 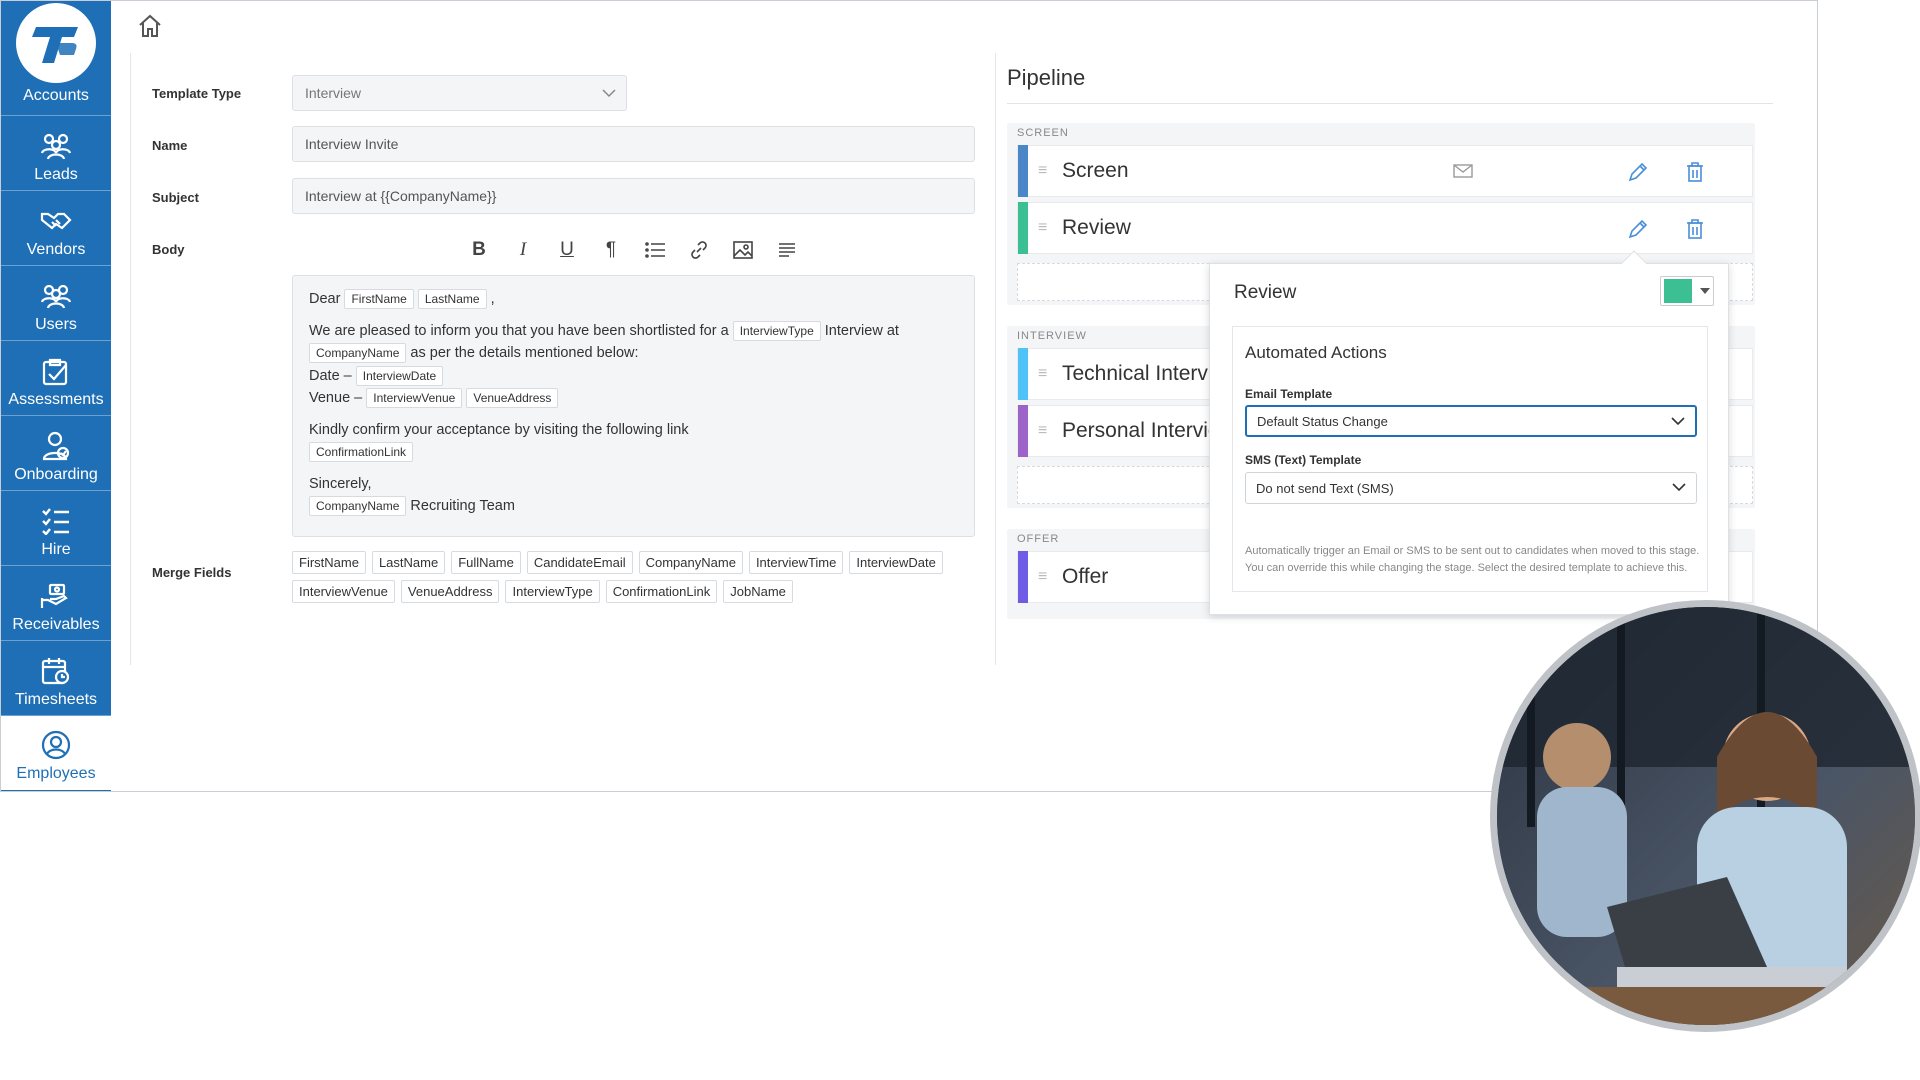 I want to click on stage-name: Review, so click(x=1096, y=227).